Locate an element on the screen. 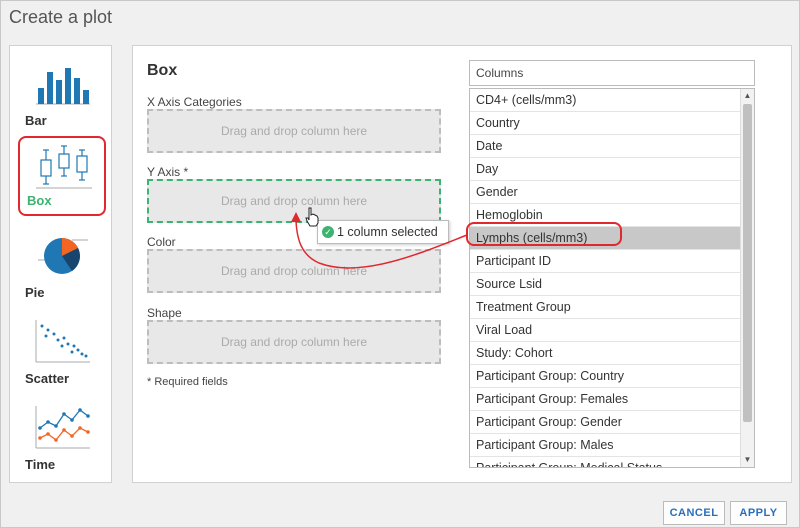 The image size is (800, 528). drag-tooltip: ✓ 1 column selected is located at coordinates (383, 232).